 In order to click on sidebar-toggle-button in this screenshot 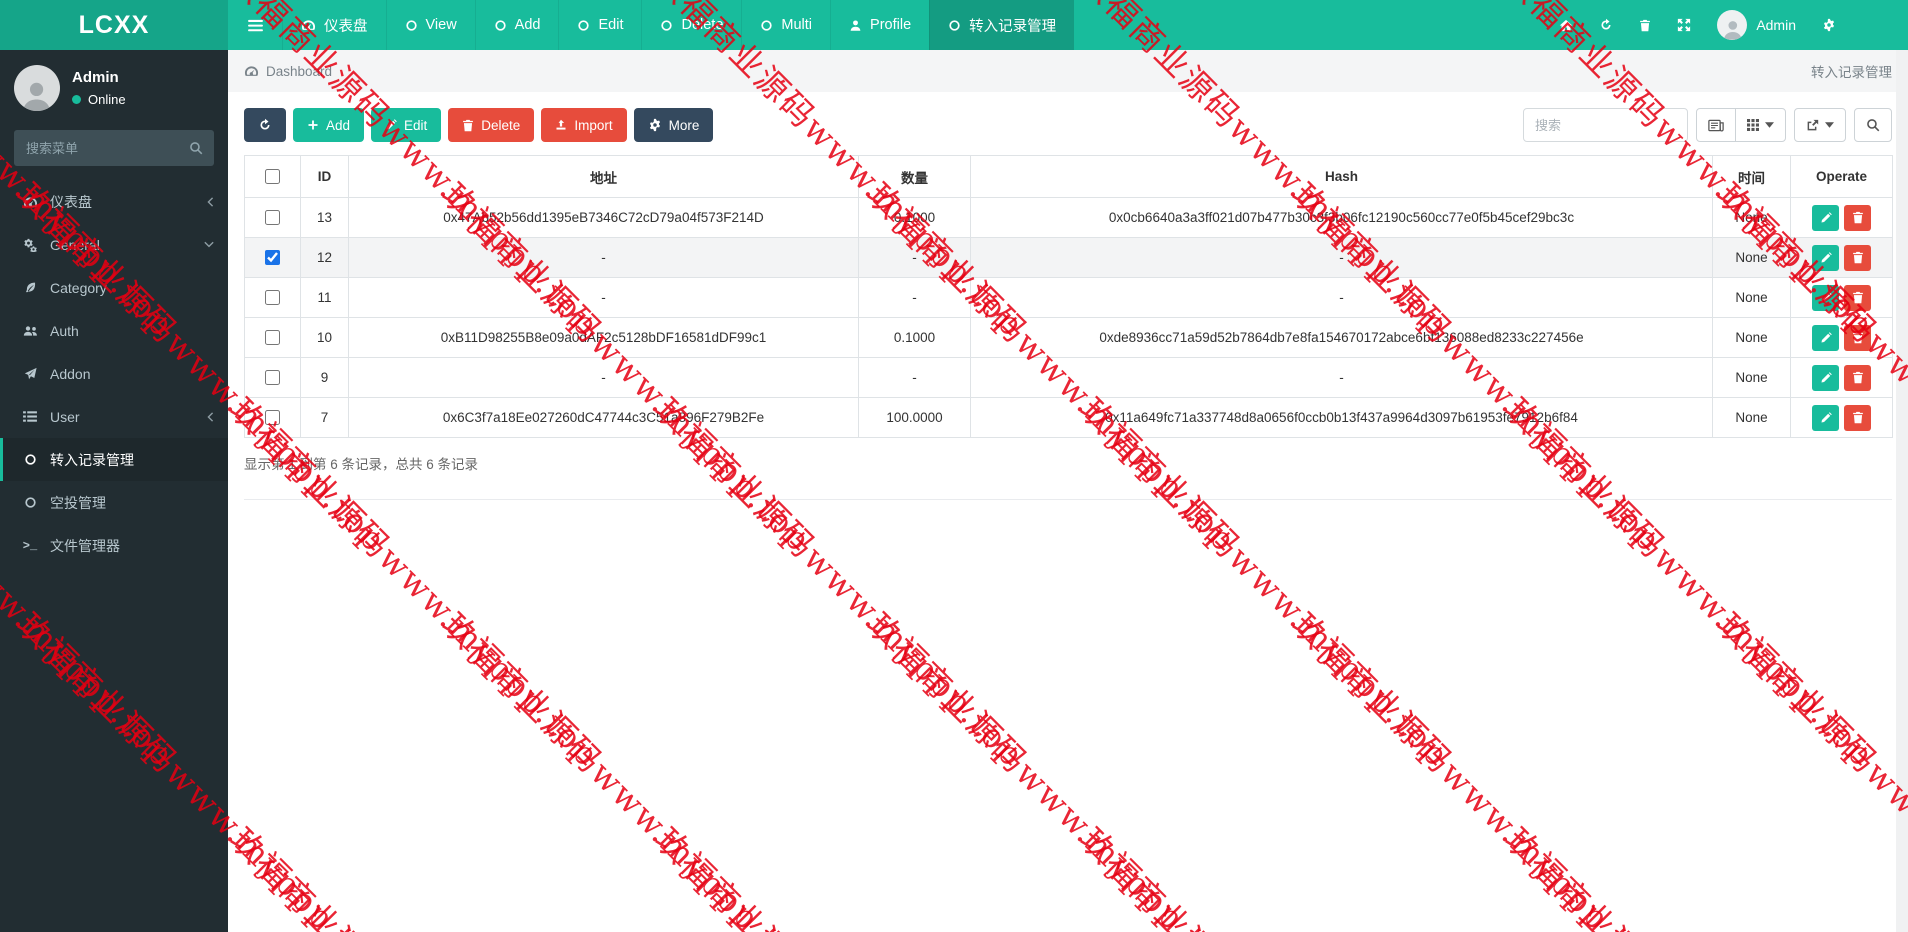, I will do `click(255, 25)`.